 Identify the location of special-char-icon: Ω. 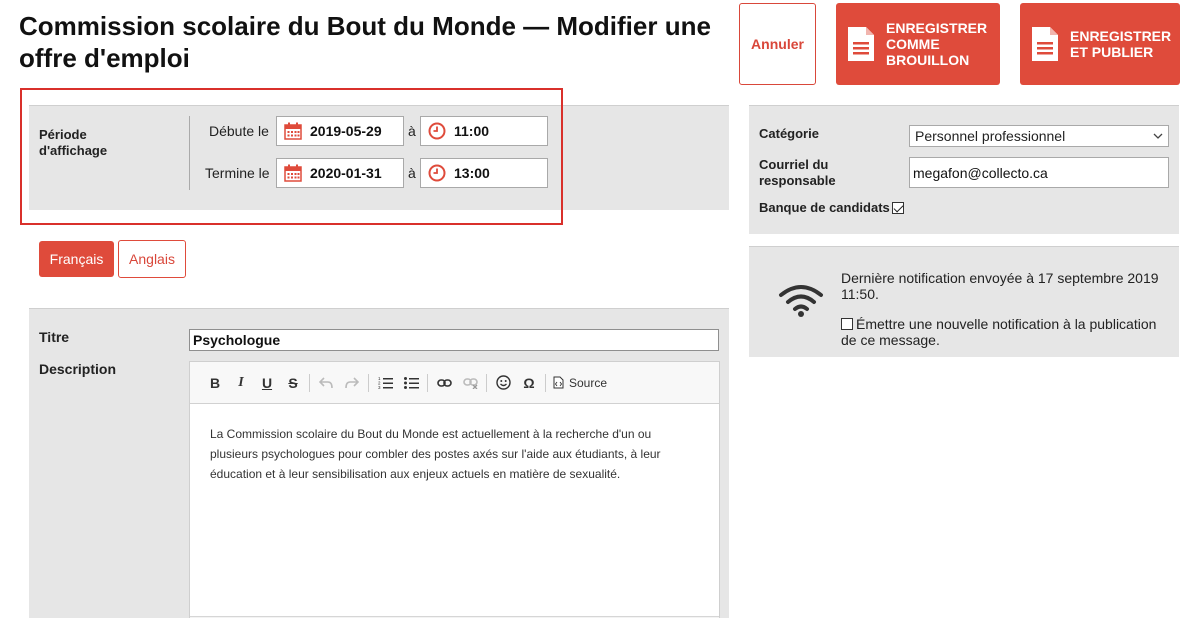
(529, 383).